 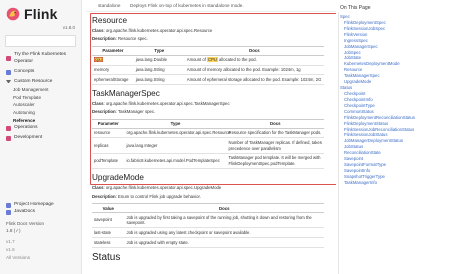 What do you see at coordinates (28, 137) in the screenshot?
I see `sidebar-item-label: Development` at bounding box center [28, 137].